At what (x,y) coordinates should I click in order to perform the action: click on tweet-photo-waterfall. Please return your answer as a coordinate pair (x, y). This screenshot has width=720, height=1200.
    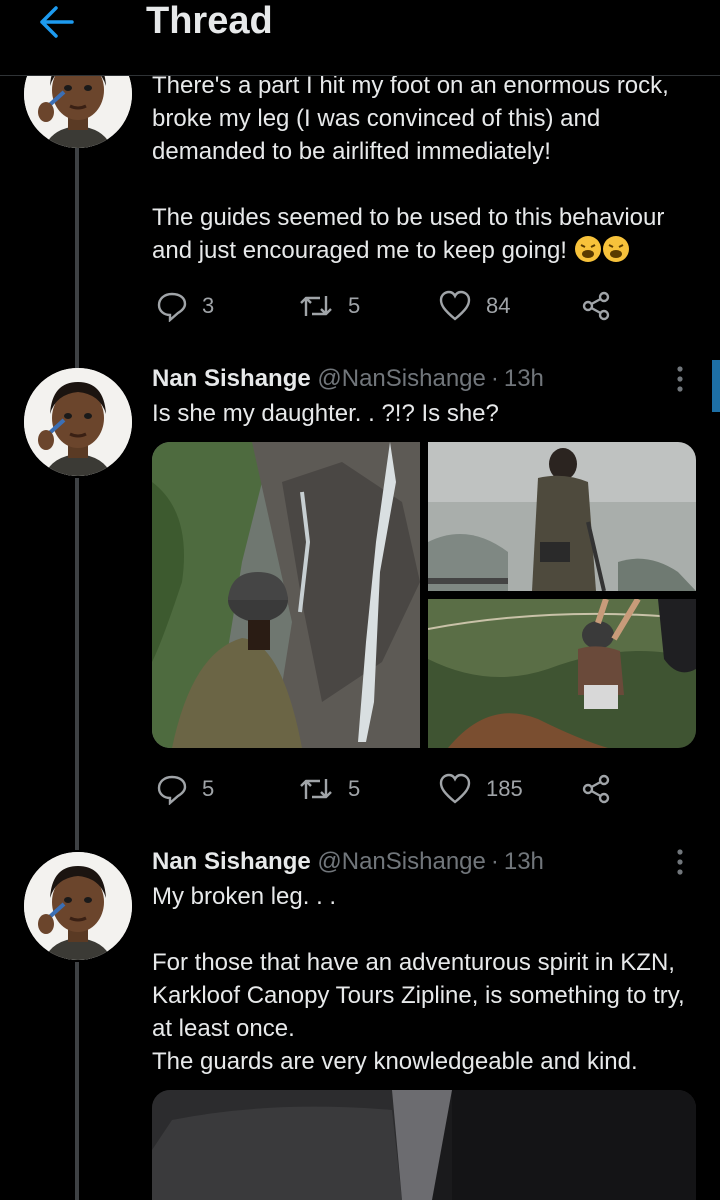
    Looking at the image, I should click on (286, 595).